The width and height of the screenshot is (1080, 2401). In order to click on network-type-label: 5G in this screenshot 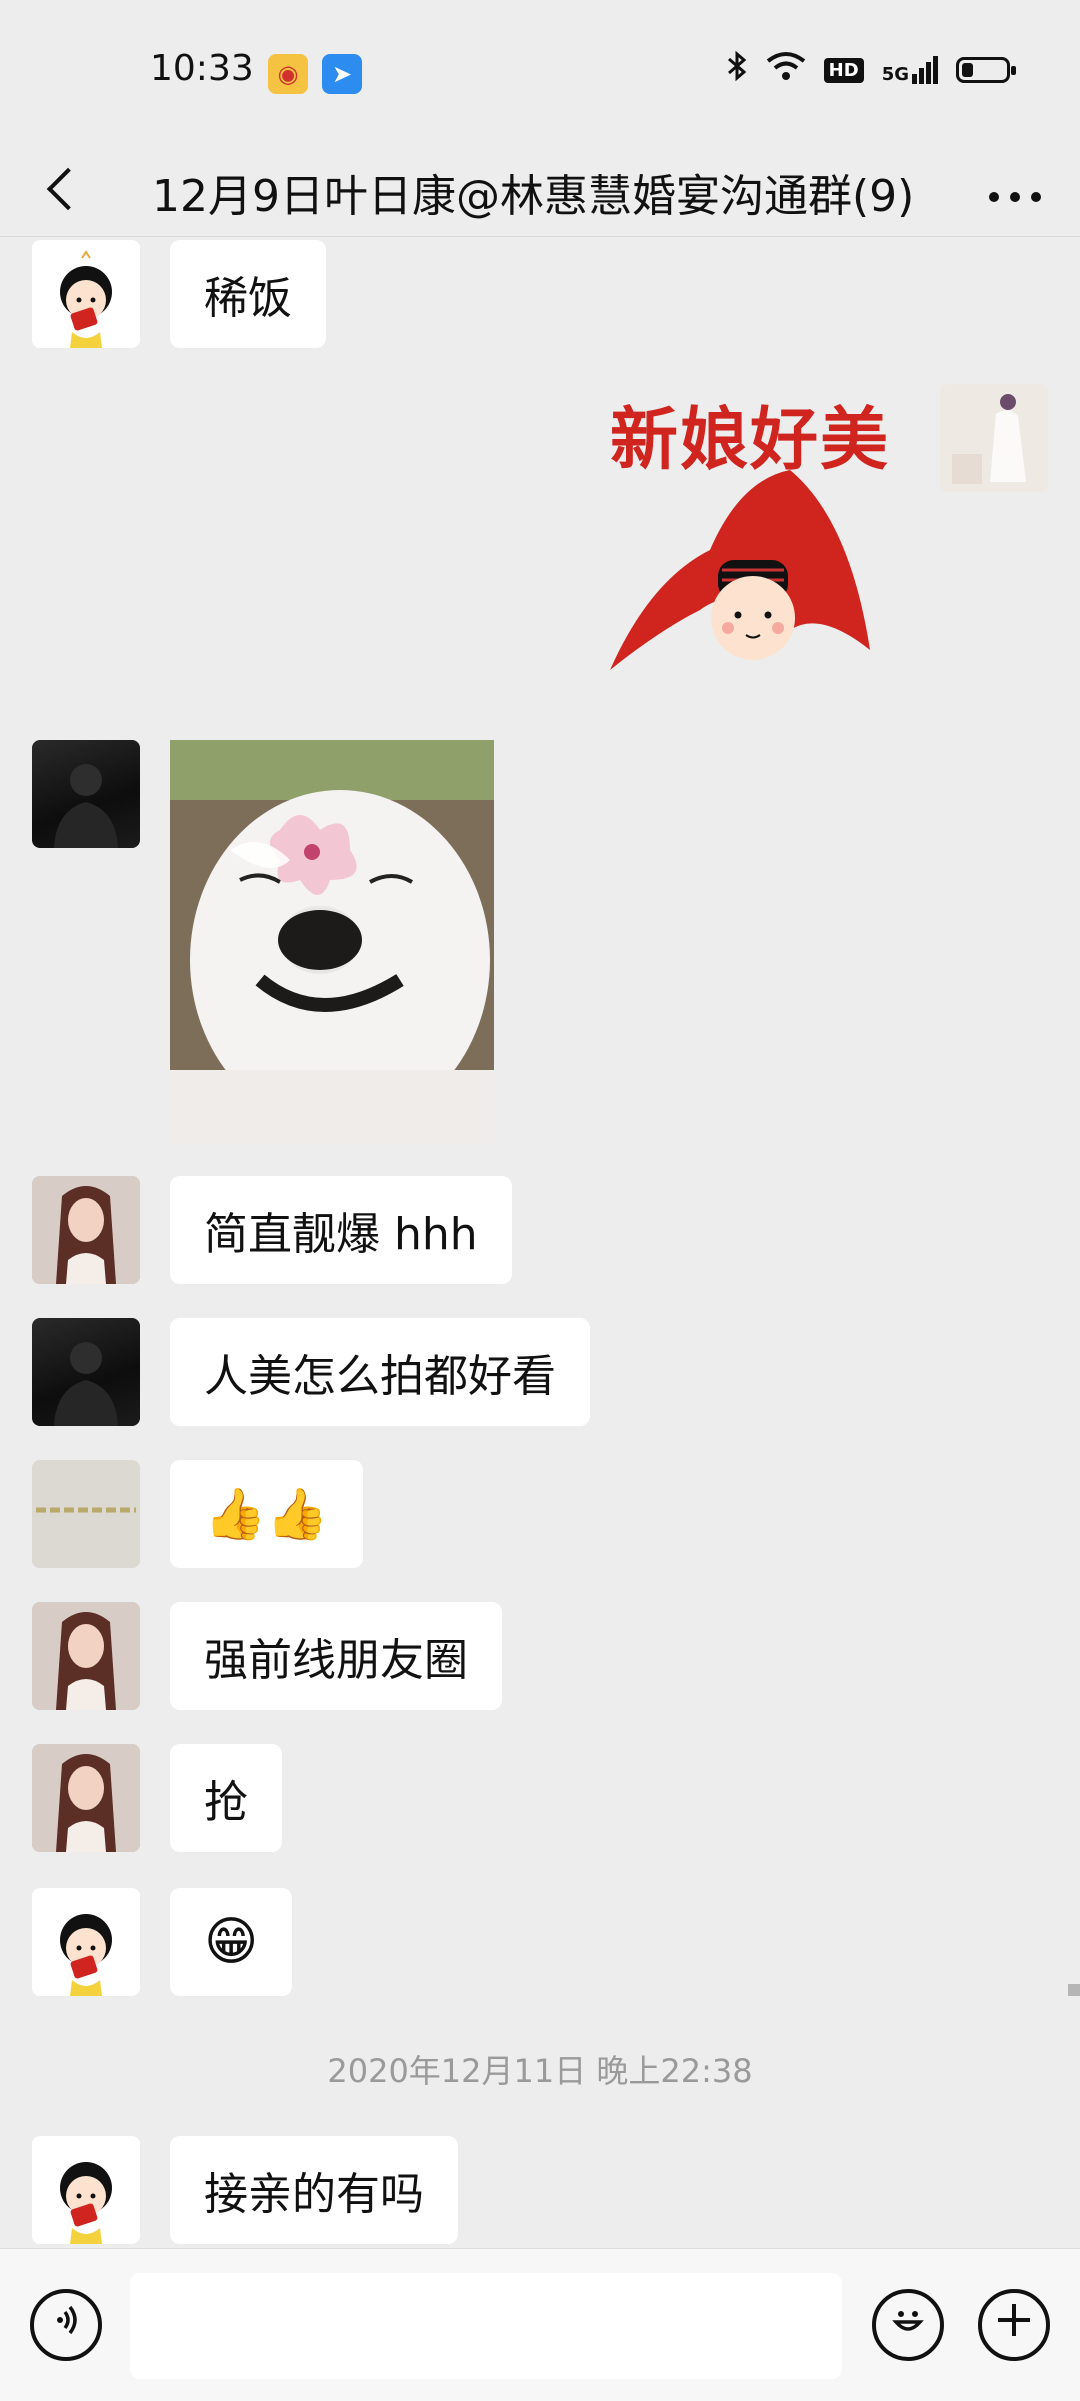, I will do `click(895, 74)`.